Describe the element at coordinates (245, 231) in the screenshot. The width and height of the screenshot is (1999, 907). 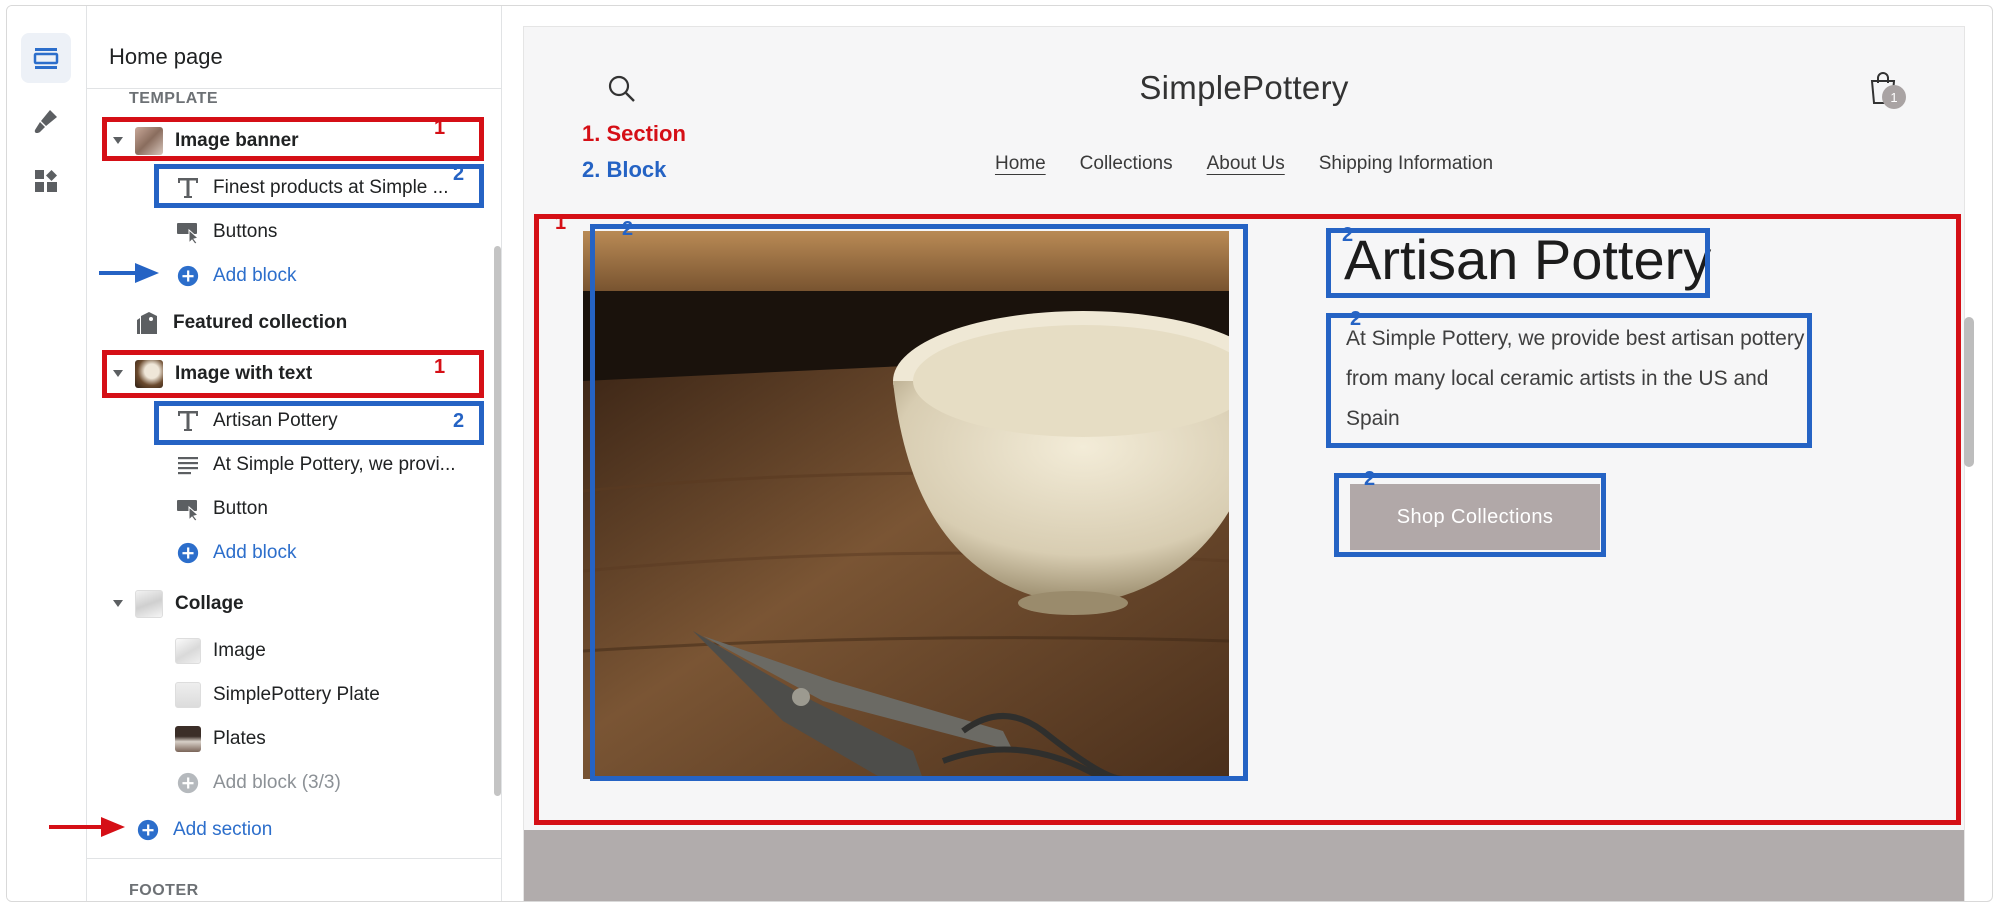
I see `block-label: Buttons` at that location.